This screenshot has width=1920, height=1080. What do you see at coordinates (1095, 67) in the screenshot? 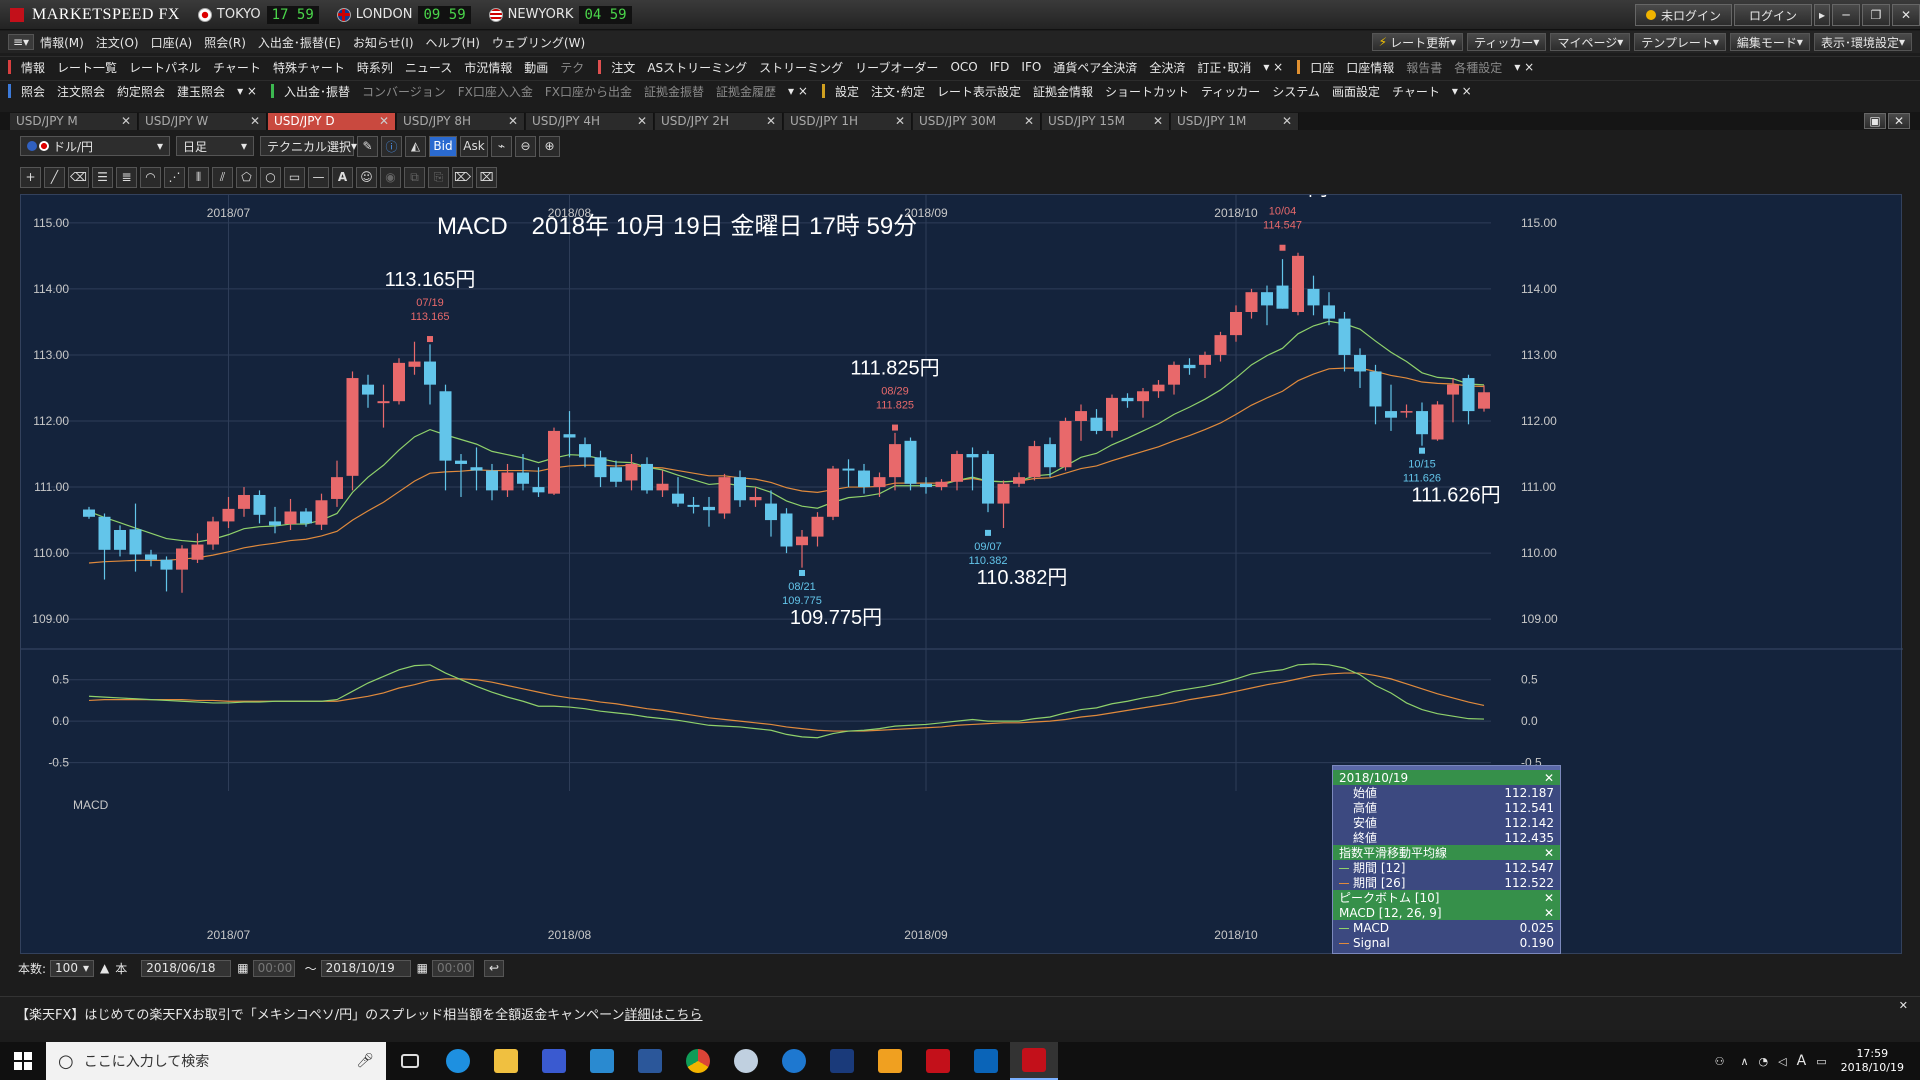
I see `toolbar-pair-close-all: 通貨ペア全決済` at bounding box center [1095, 67].